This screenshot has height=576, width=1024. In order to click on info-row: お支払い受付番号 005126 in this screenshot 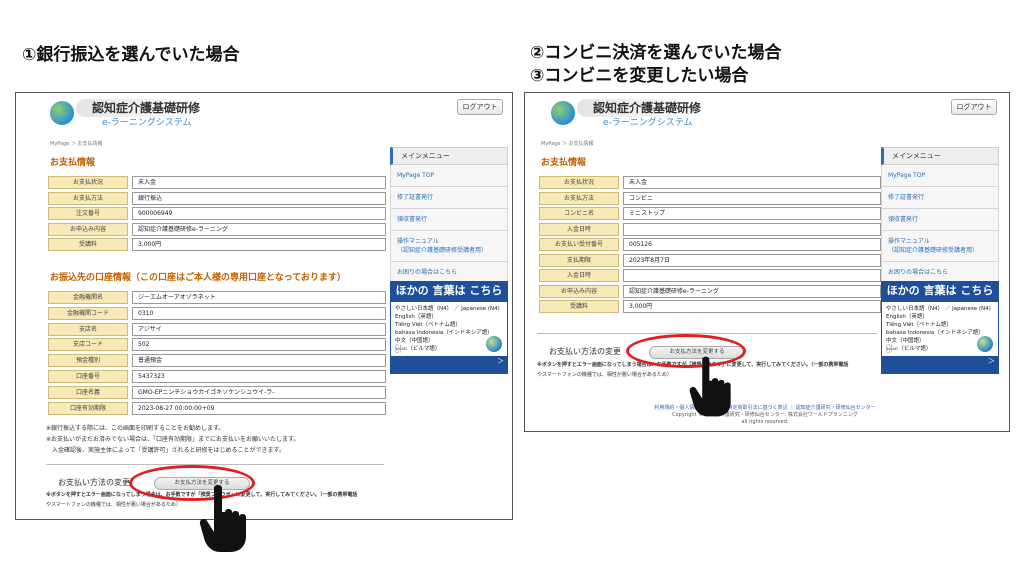, I will do `click(710, 244)`.